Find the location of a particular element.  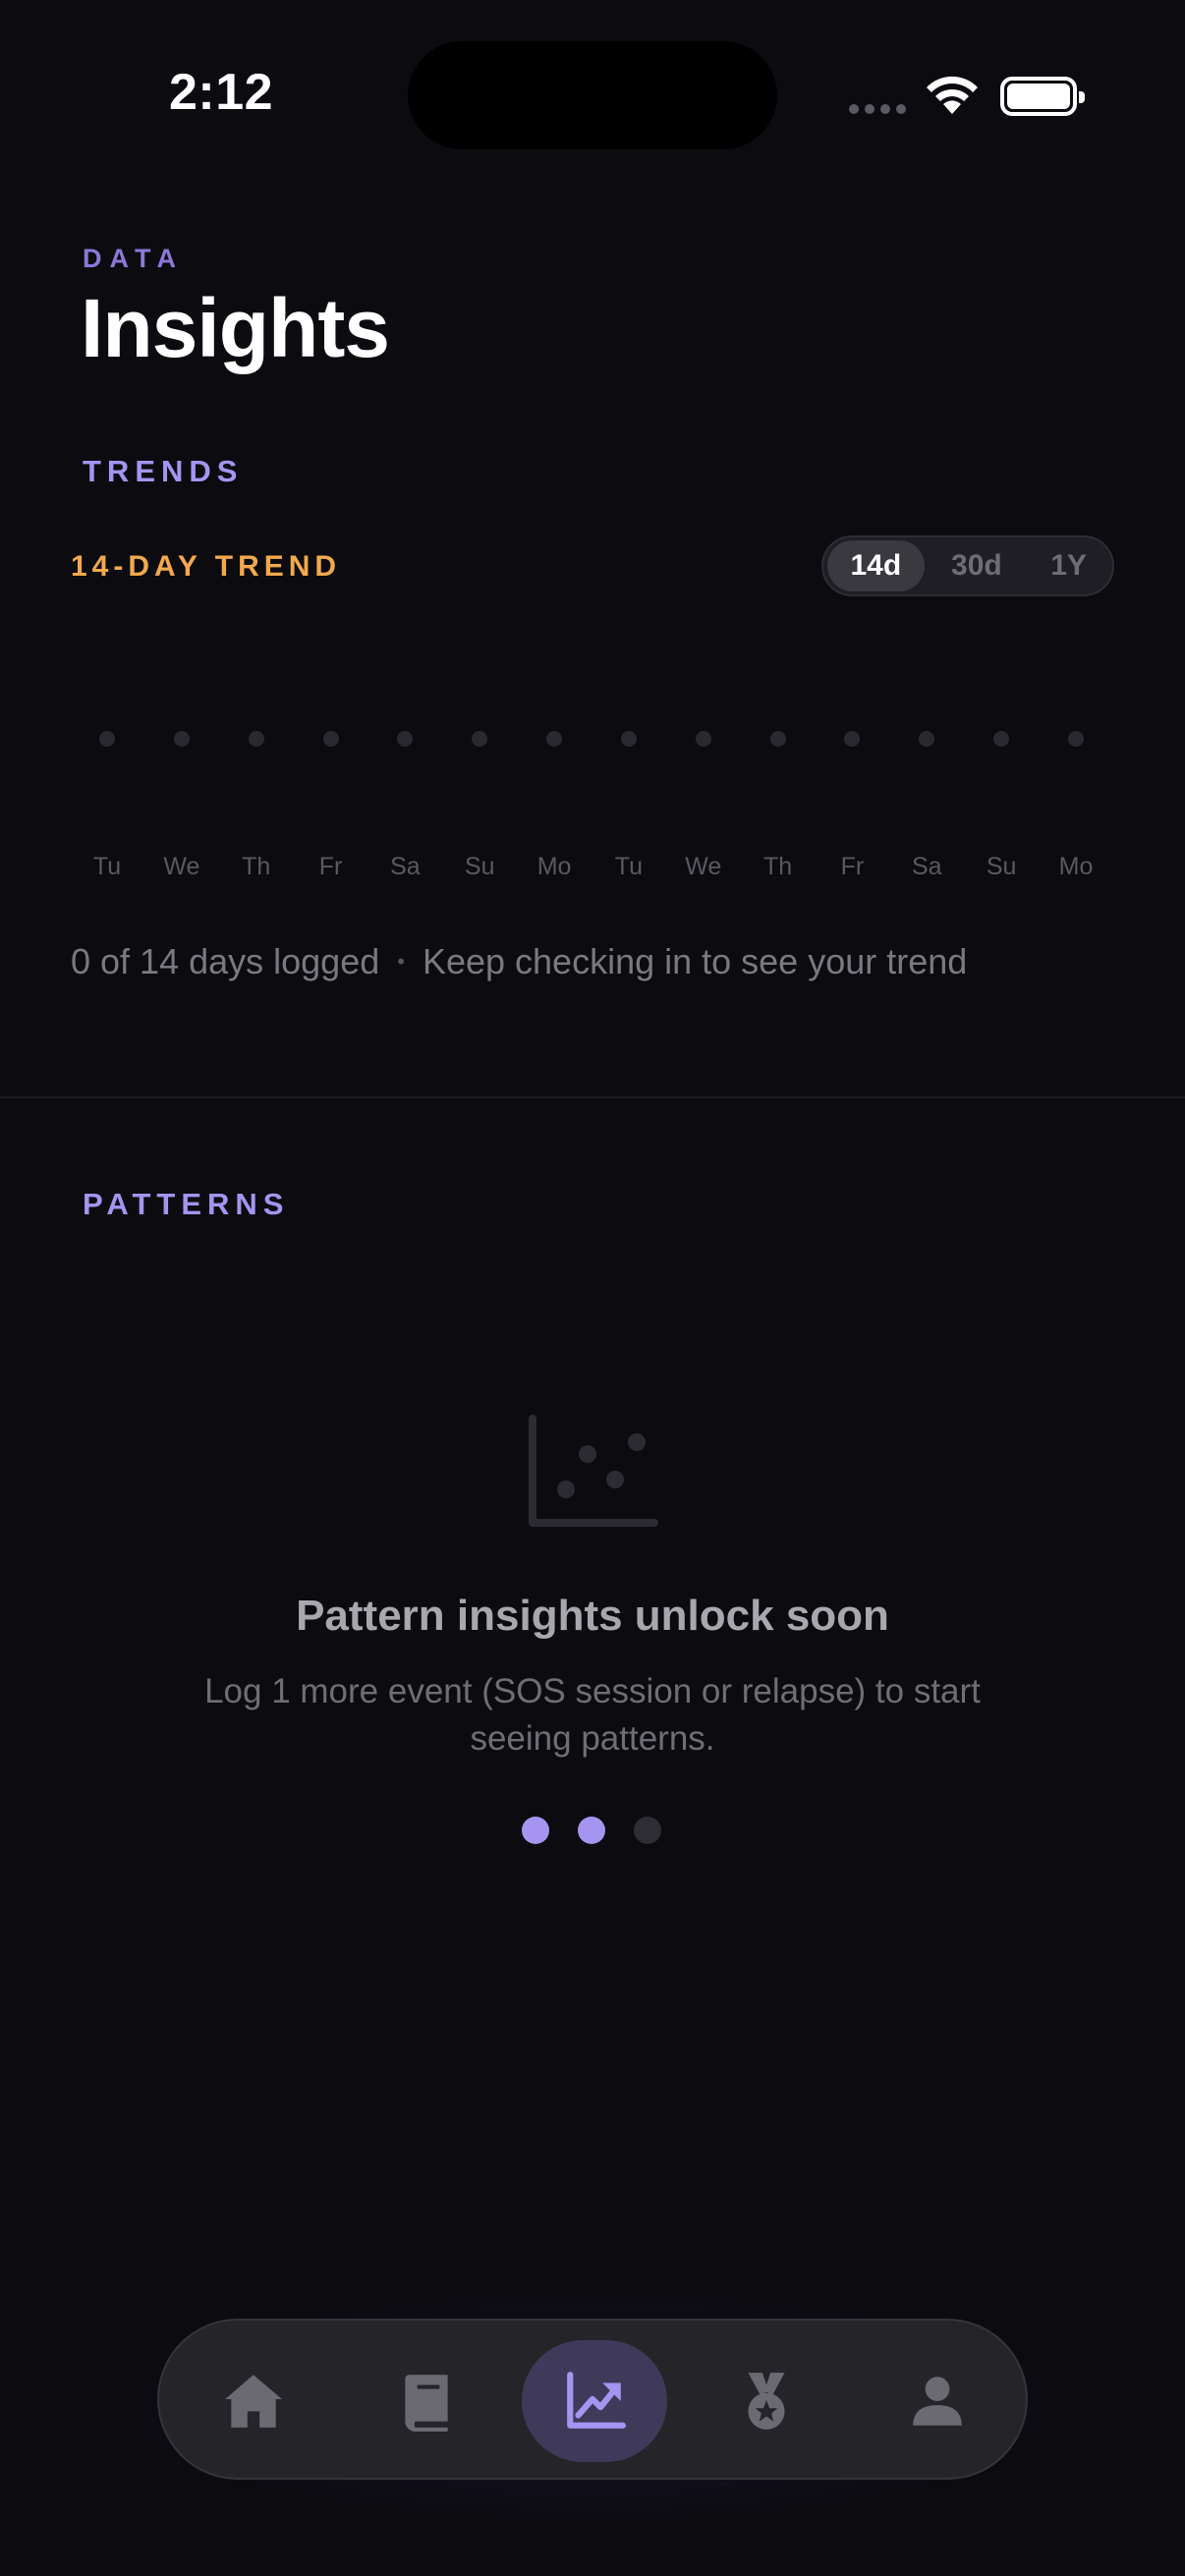

patterns-empty-title: Pattern insights unlock soon is located at coordinates (592, 1616).